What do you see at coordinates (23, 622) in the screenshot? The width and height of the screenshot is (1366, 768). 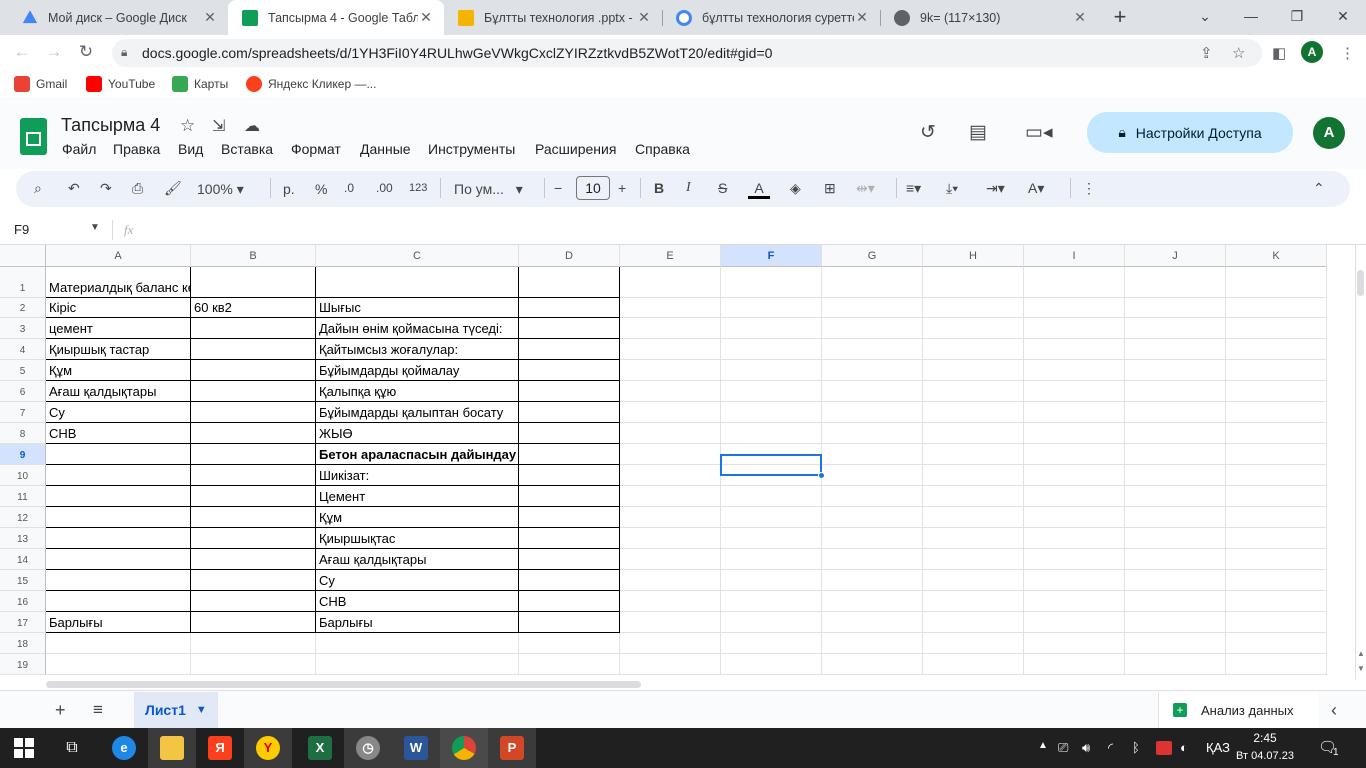 I see `row-header-17: 17` at bounding box center [23, 622].